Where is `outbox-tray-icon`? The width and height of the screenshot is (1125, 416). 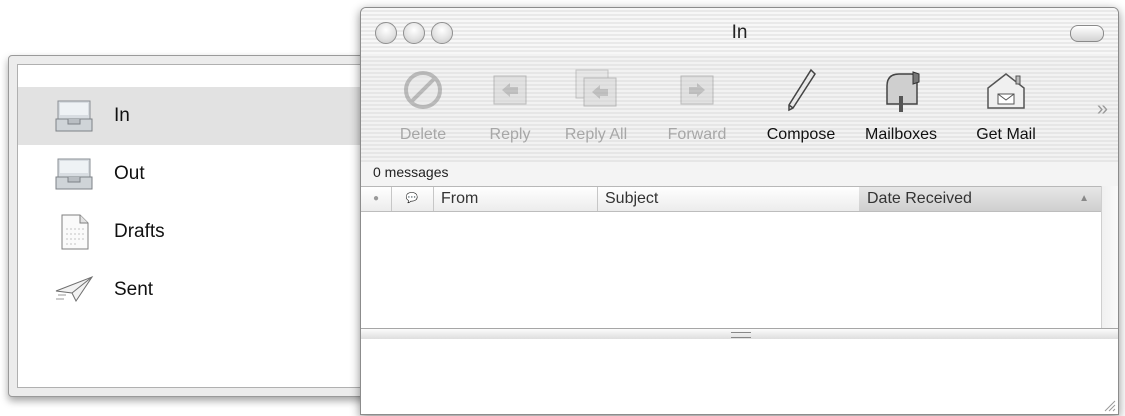
outbox-tray-icon is located at coordinates (74, 174).